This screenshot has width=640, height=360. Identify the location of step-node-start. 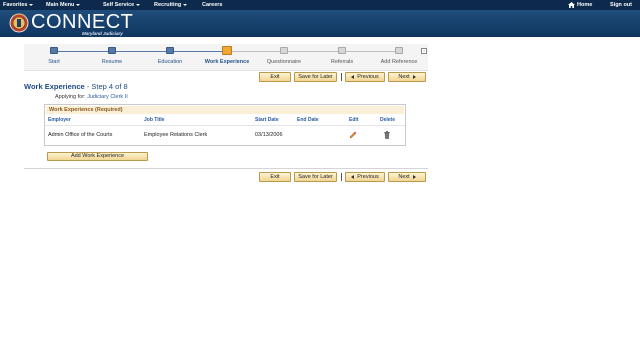
(54, 50).